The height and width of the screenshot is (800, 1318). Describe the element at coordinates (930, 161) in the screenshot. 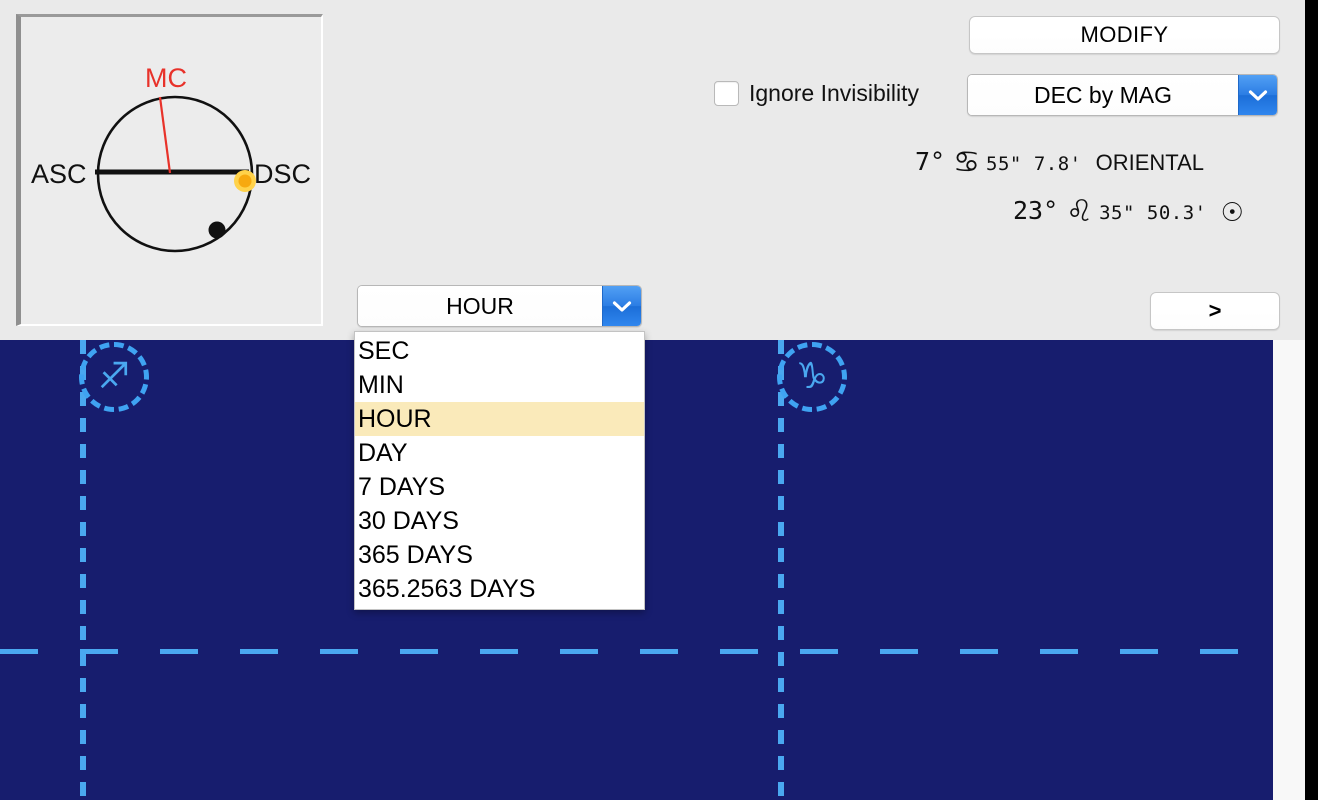

I see `ephemeris-degrees: 7°` at that location.